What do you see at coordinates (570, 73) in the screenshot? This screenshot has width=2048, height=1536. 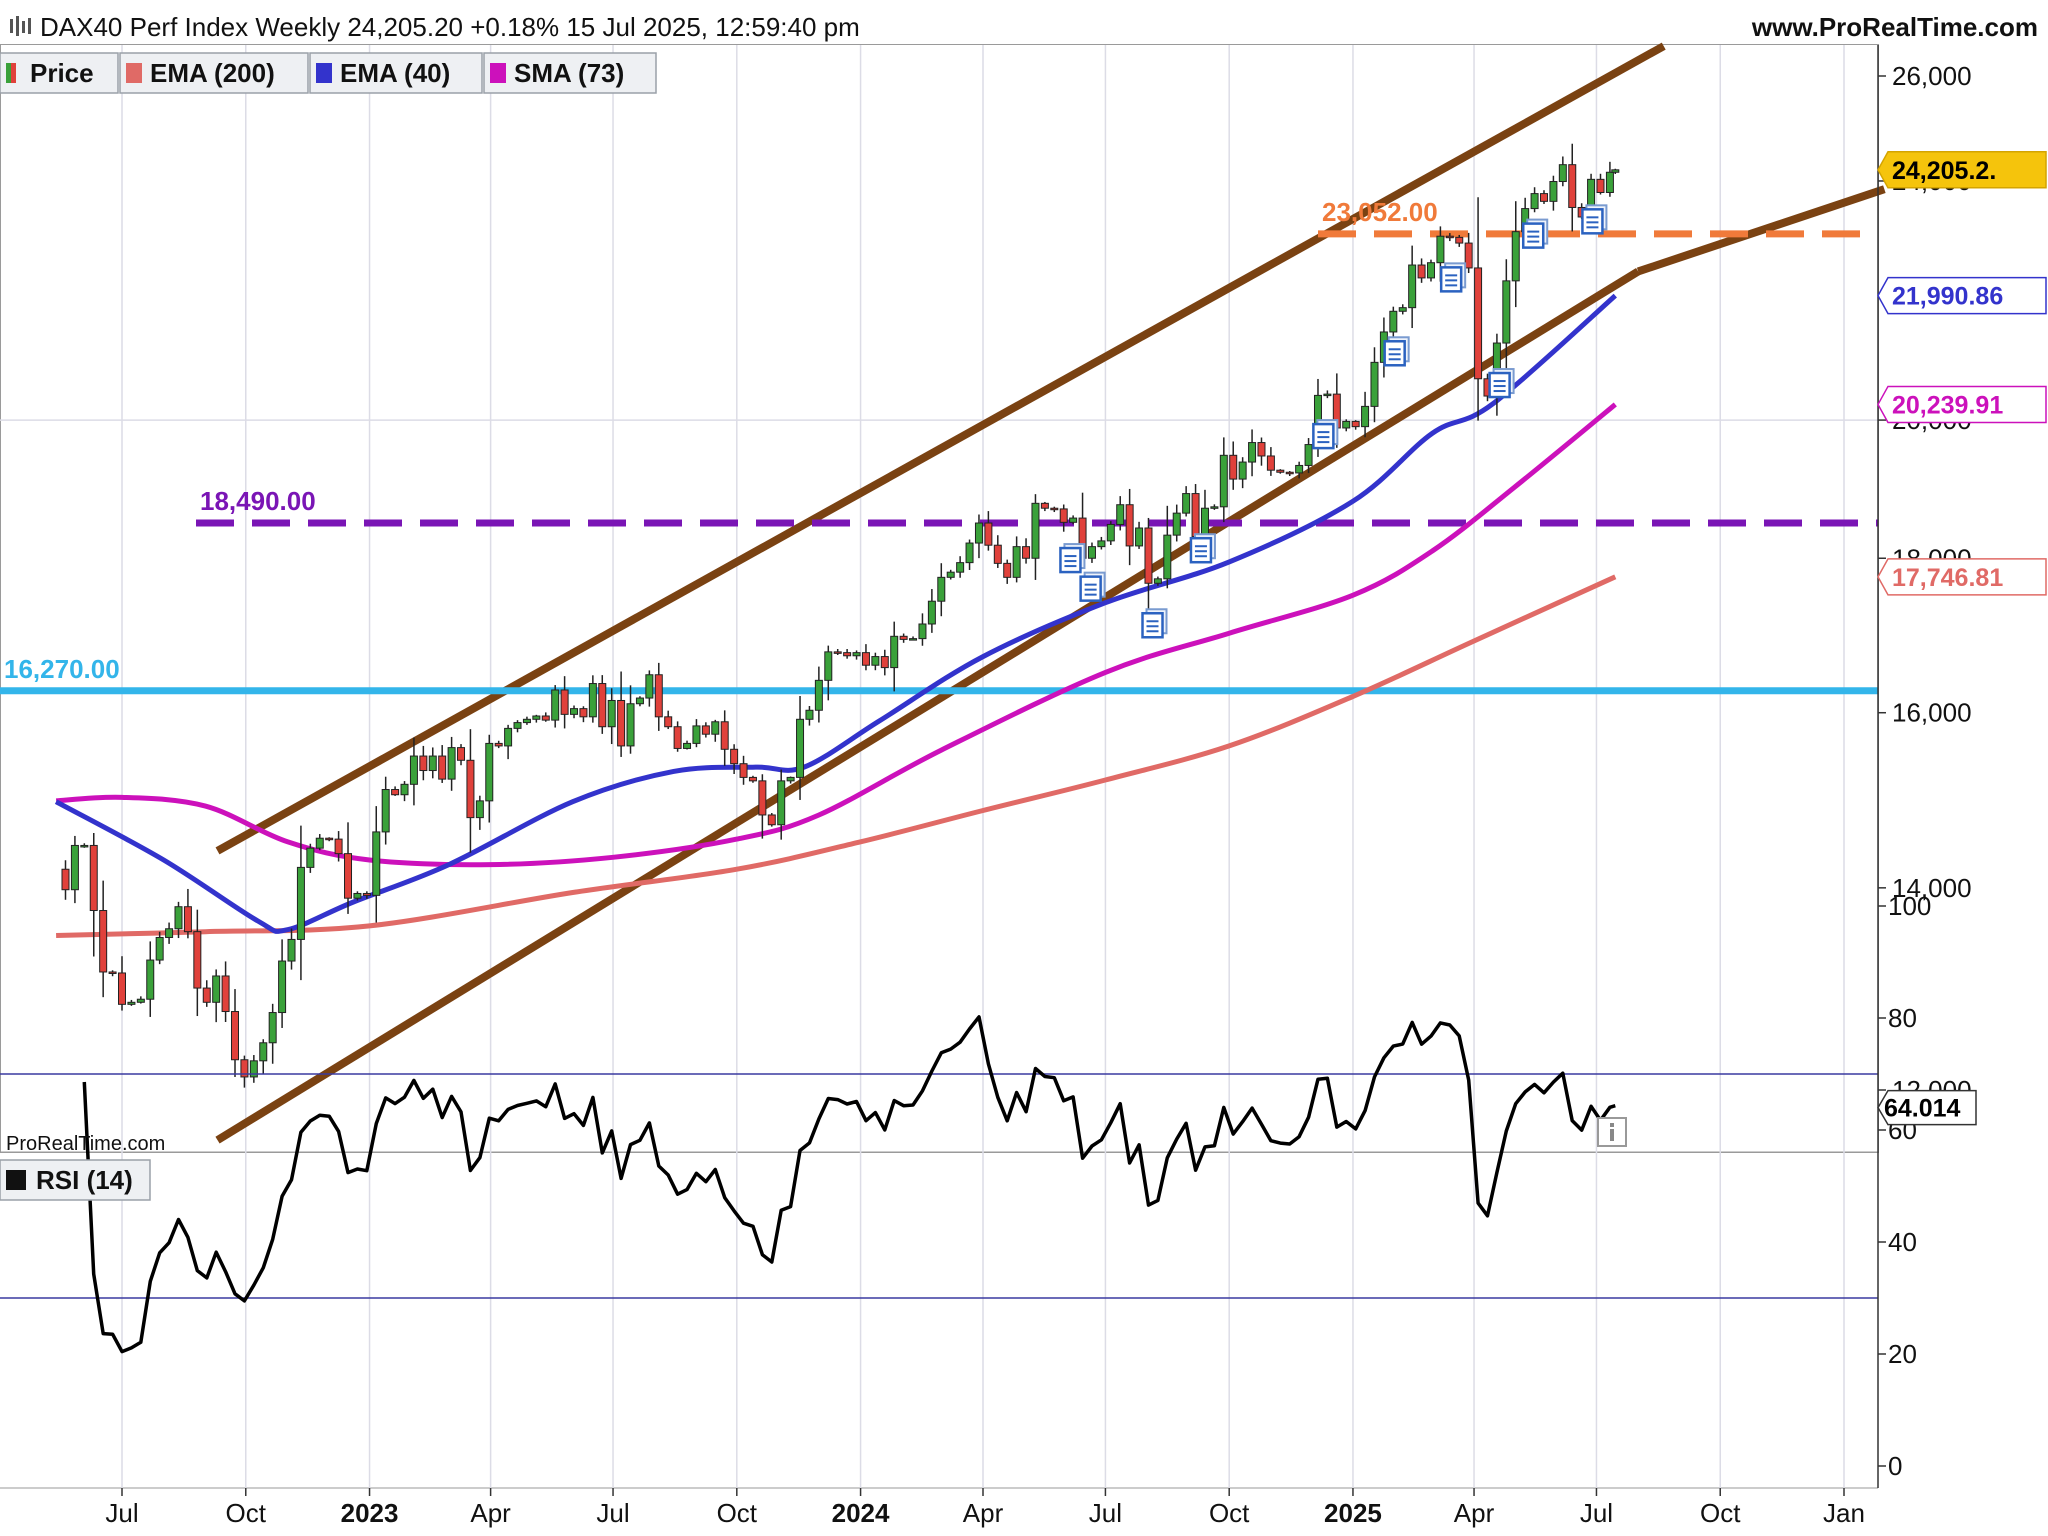 I see `legend-item: SMA (73)` at bounding box center [570, 73].